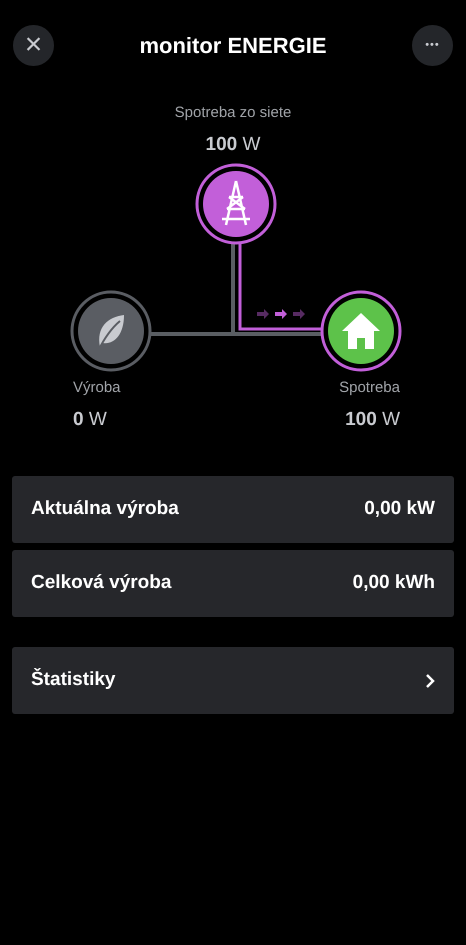 This screenshot has width=466, height=945. I want to click on production-reading: 0 W, so click(90, 420).